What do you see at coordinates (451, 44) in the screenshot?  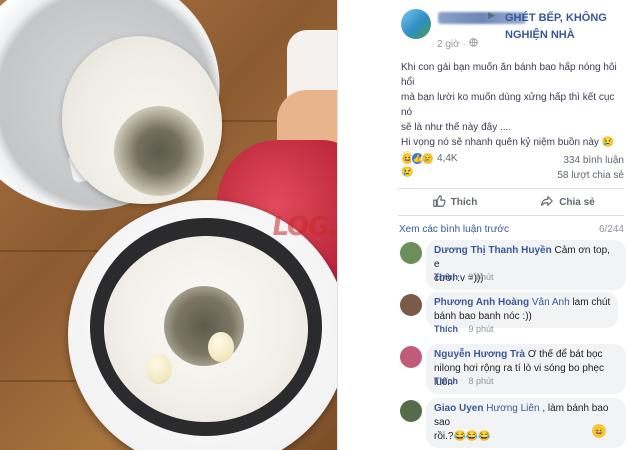 I see `timestamp-text: 2 giờ ·` at bounding box center [451, 44].